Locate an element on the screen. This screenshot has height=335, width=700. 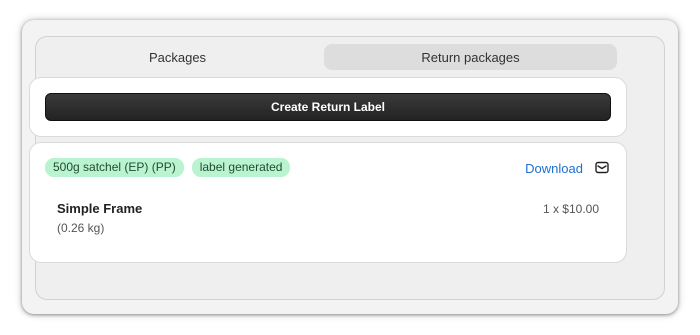
item-quantity-price: 1 x $10.00 is located at coordinates (570, 209).